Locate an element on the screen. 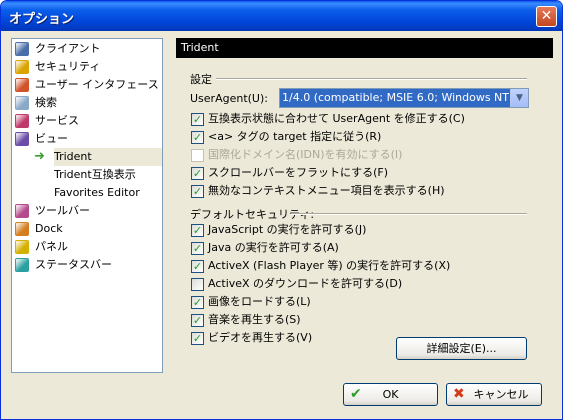 The width and height of the screenshot is (563, 420). tree-item: ツールバー is located at coordinates (88, 211).